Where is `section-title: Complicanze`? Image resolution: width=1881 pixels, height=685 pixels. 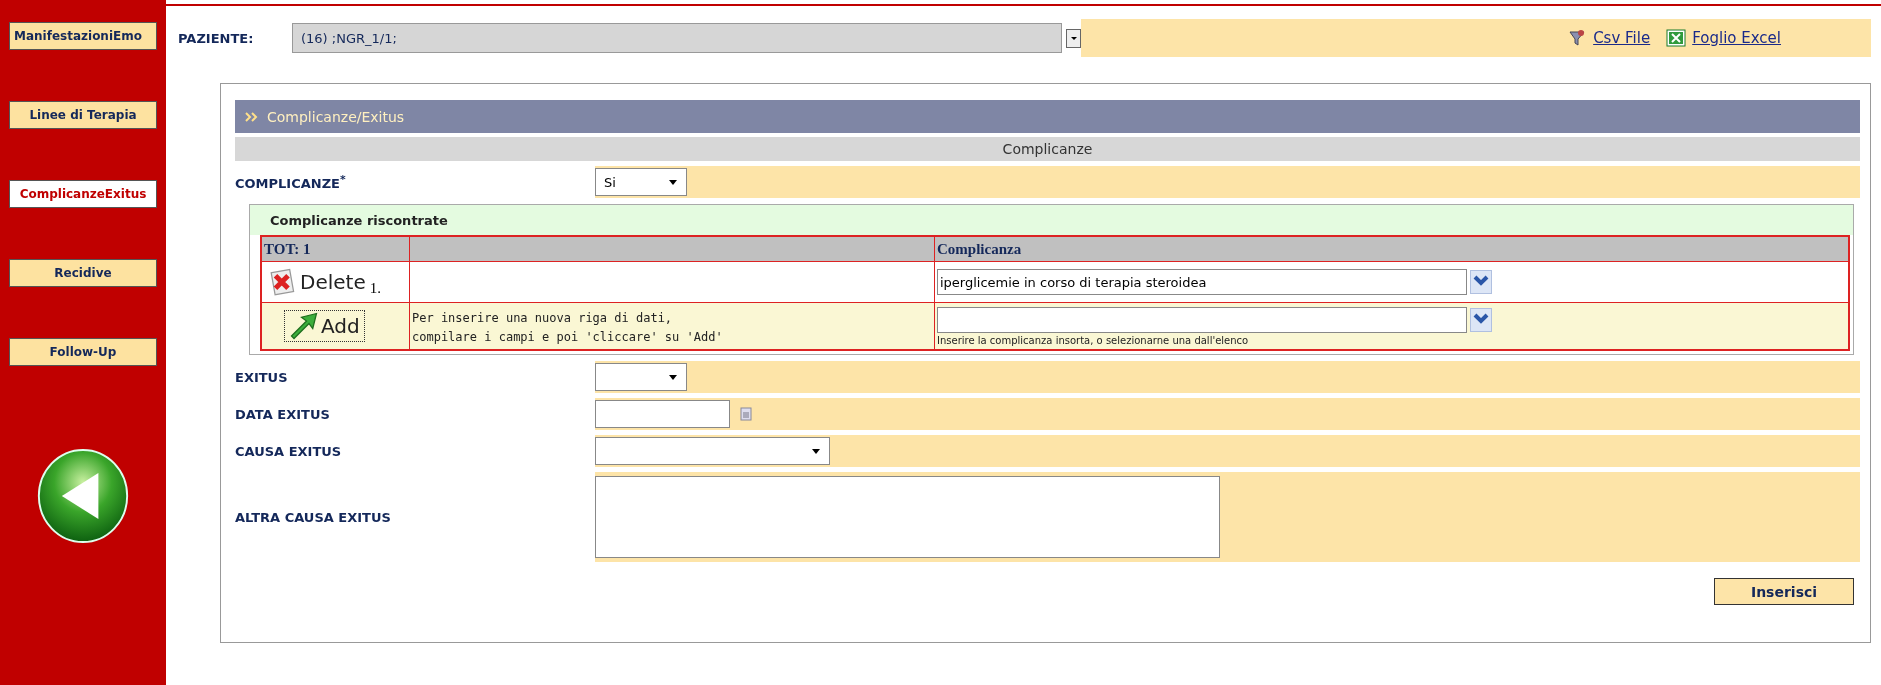
section-title: Complicanze is located at coordinates (1047, 149).